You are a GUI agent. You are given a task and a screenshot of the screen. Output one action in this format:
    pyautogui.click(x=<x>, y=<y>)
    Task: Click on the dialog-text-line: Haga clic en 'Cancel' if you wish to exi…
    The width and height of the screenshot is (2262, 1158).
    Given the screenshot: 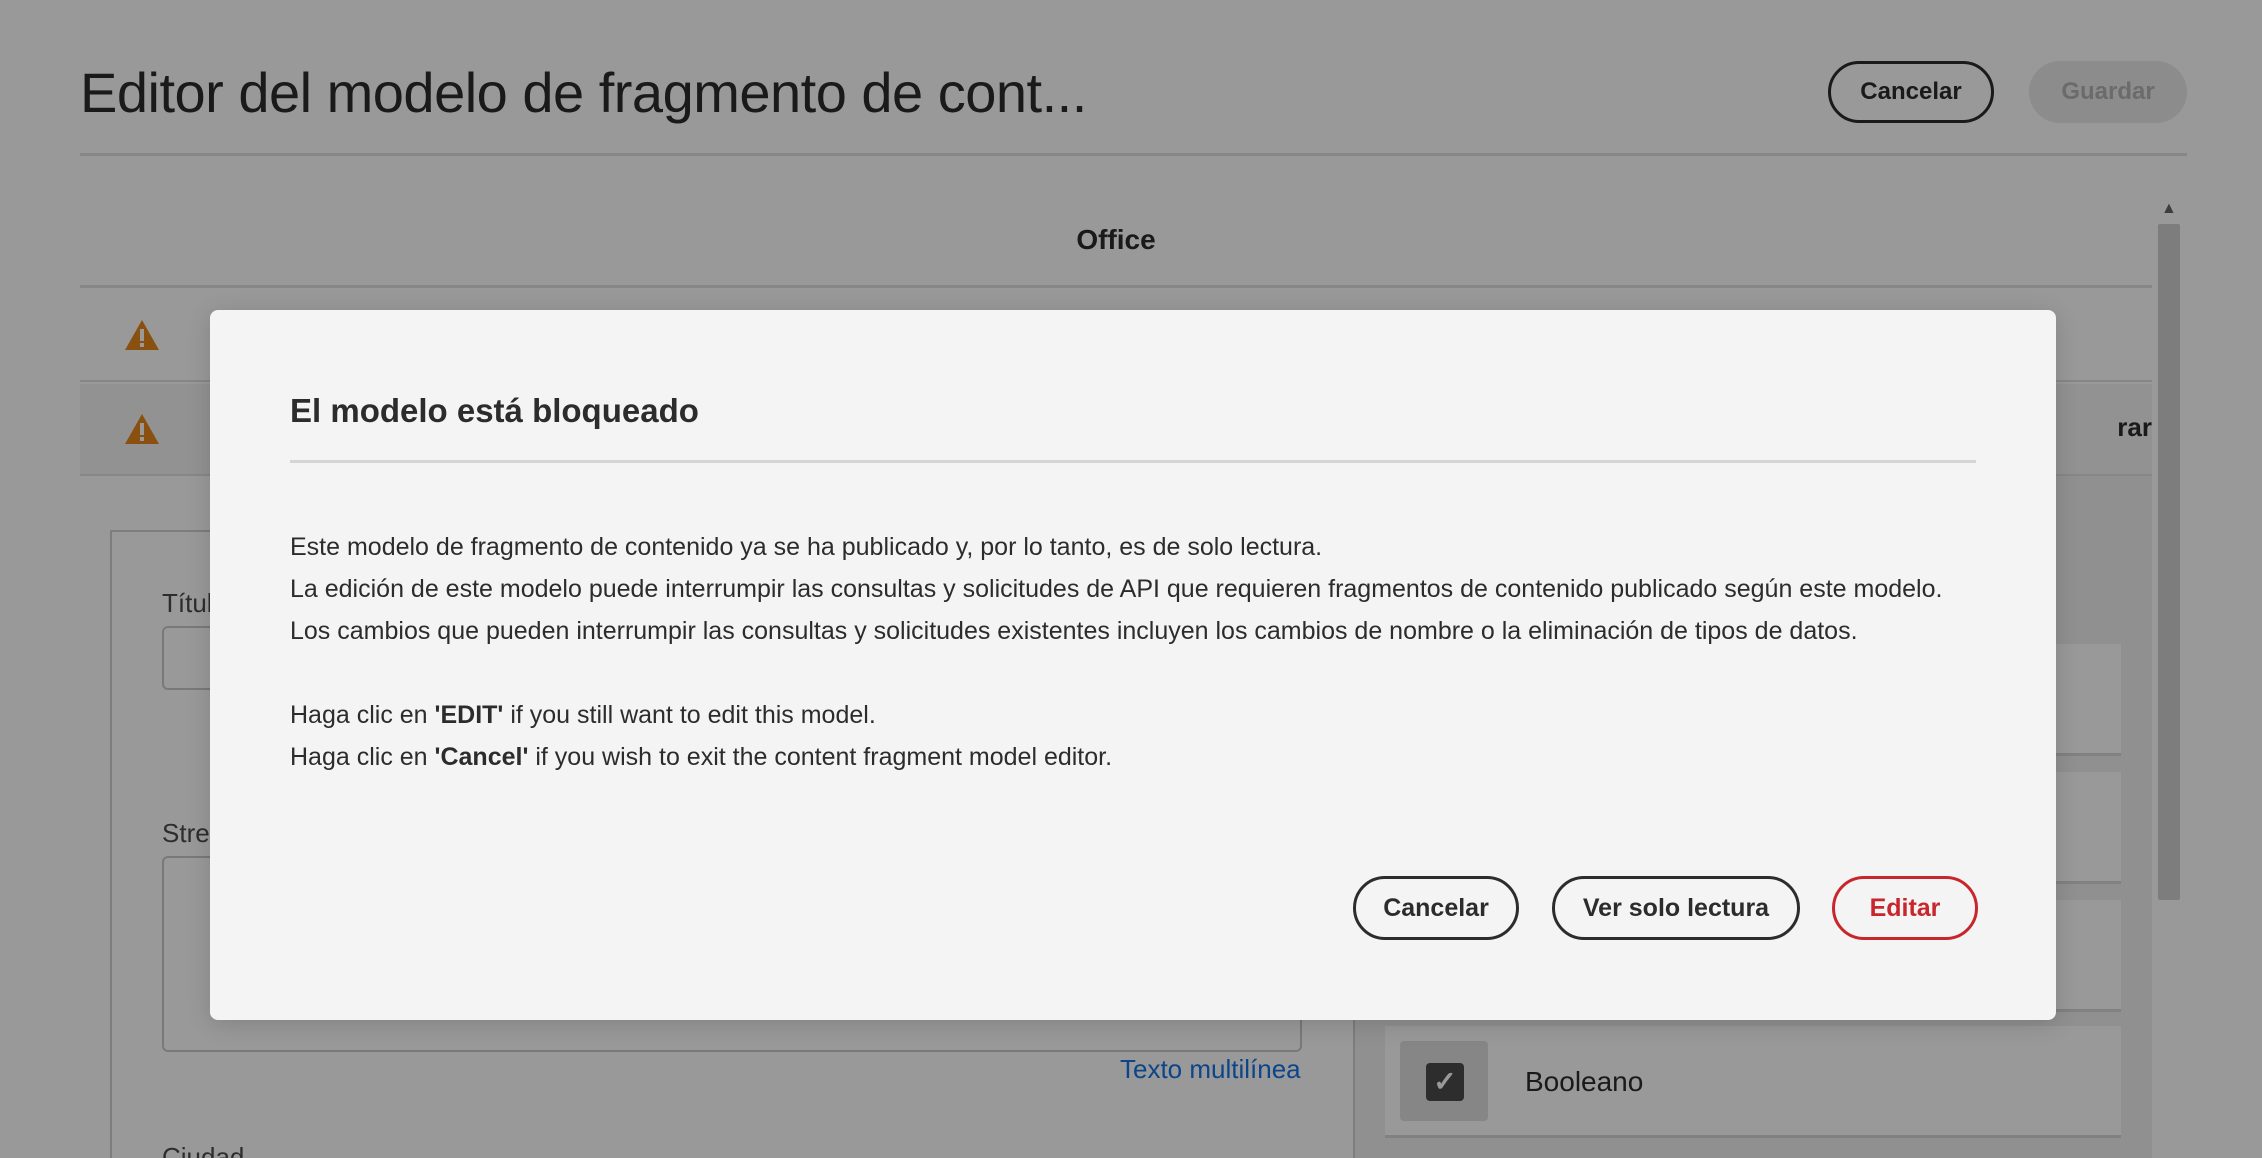 What is the action you would take?
    pyautogui.click(x=701, y=757)
    